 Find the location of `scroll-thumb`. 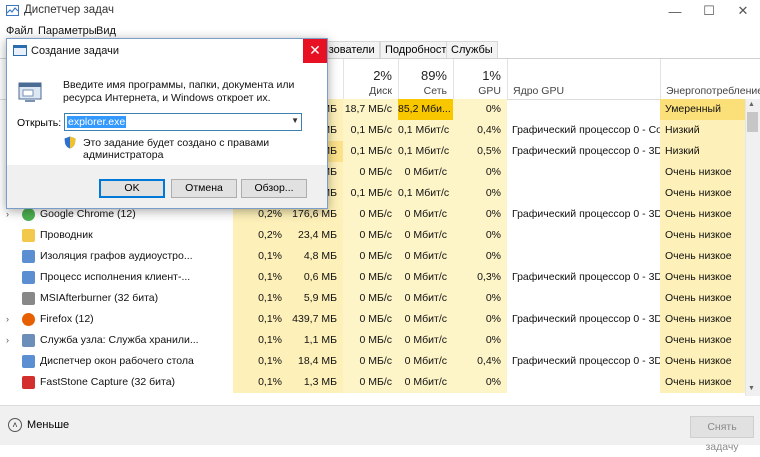

scroll-thumb is located at coordinates (752, 122).